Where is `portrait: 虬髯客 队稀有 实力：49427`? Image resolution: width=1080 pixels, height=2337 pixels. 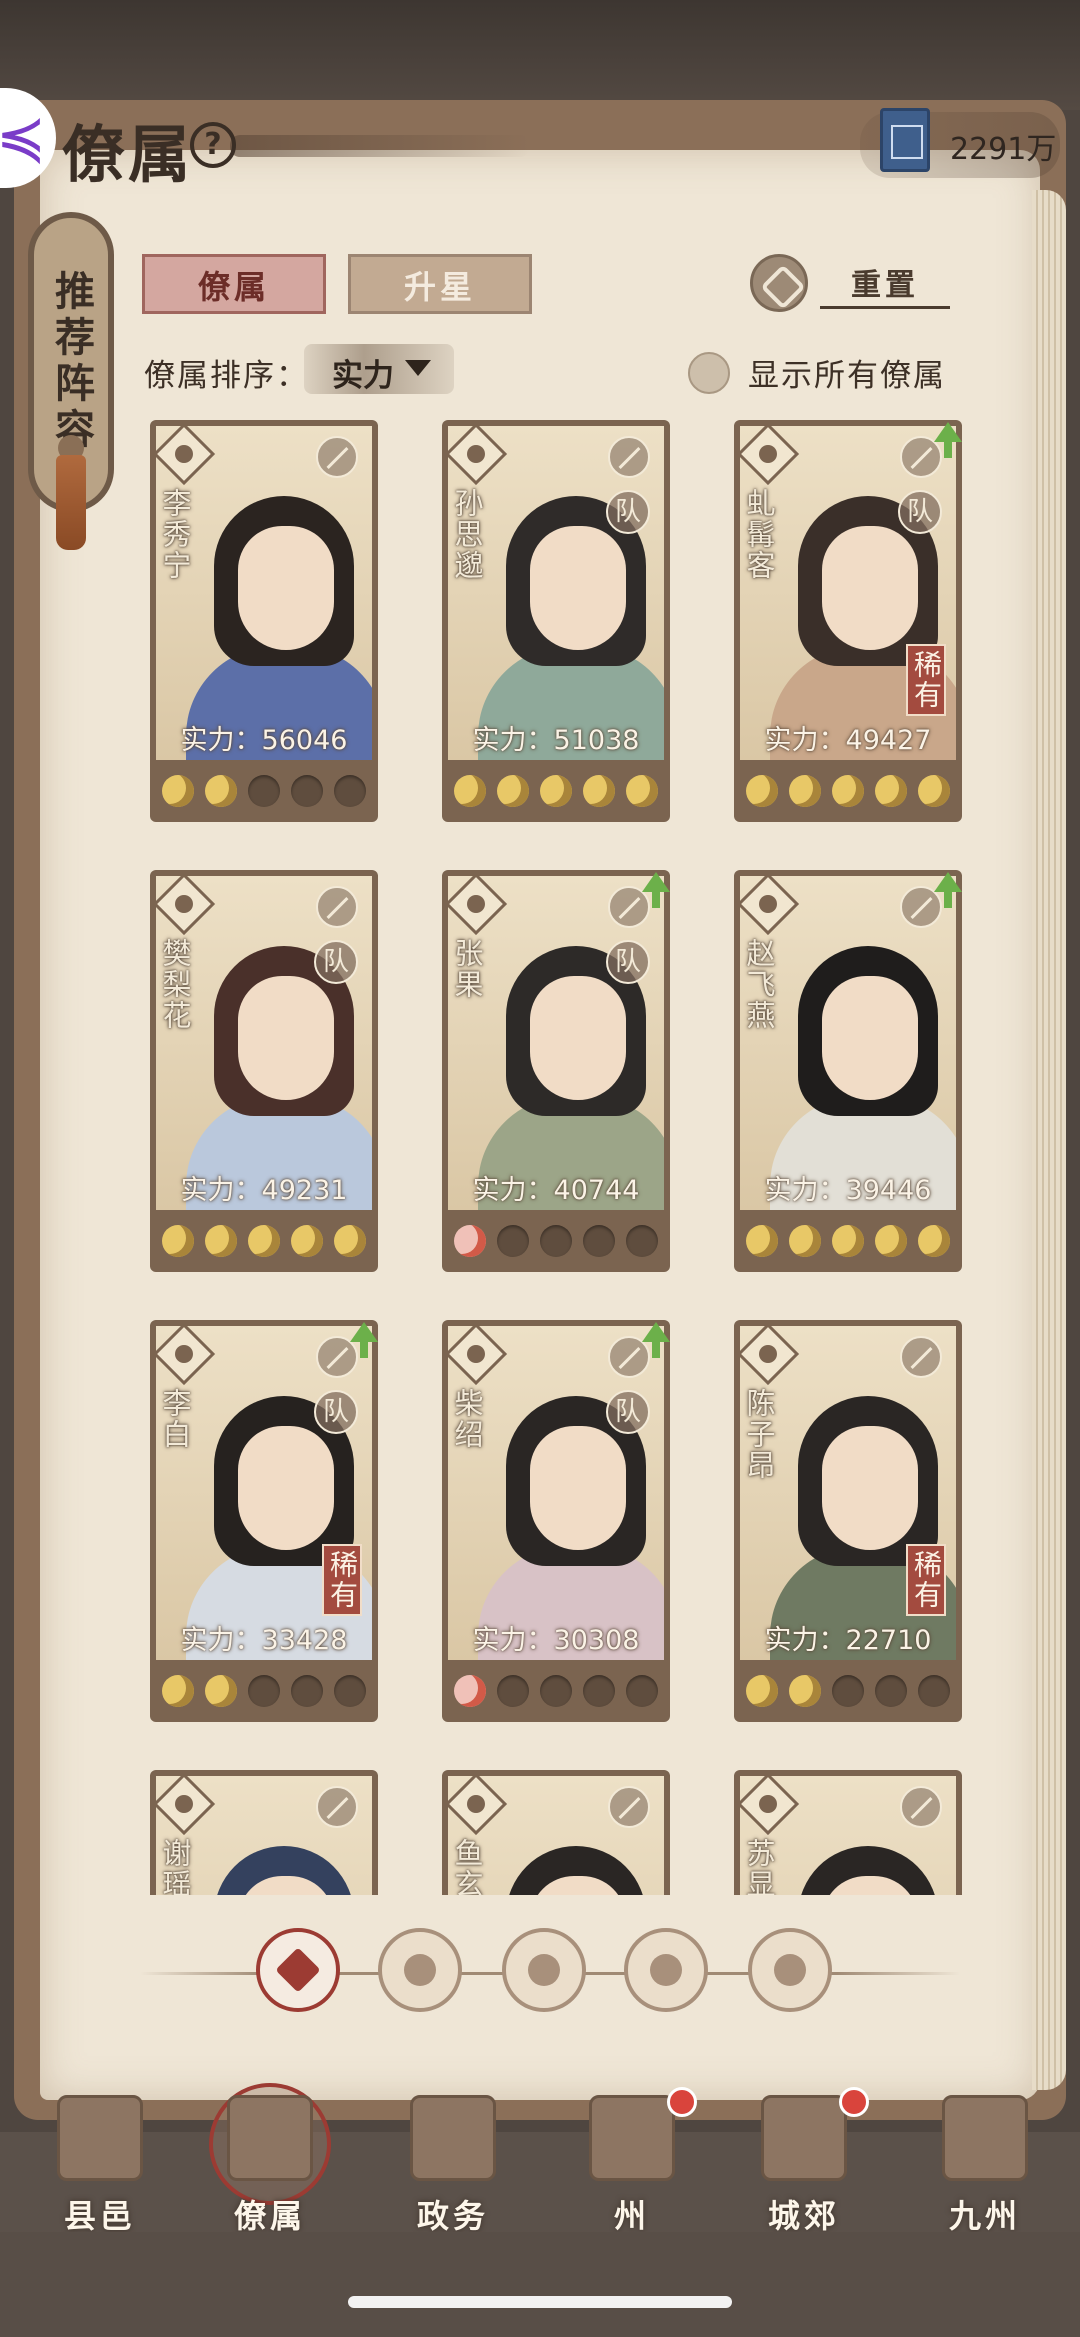
portrait: 虬髯客 队稀有 实力：49427 is located at coordinates (848, 593).